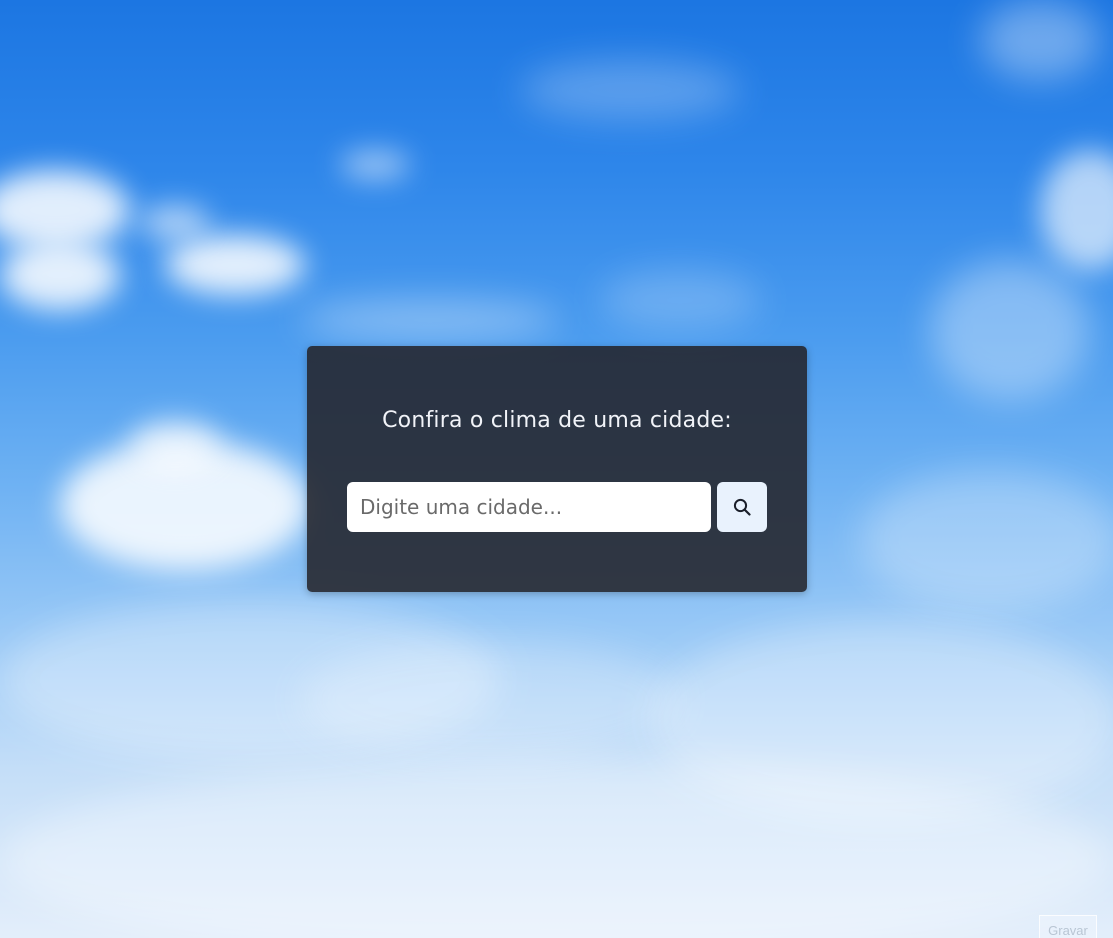 This screenshot has width=1113, height=938. Describe the element at coordinates (529, 507) in the screenshot. I see `city-search-input` at that location.